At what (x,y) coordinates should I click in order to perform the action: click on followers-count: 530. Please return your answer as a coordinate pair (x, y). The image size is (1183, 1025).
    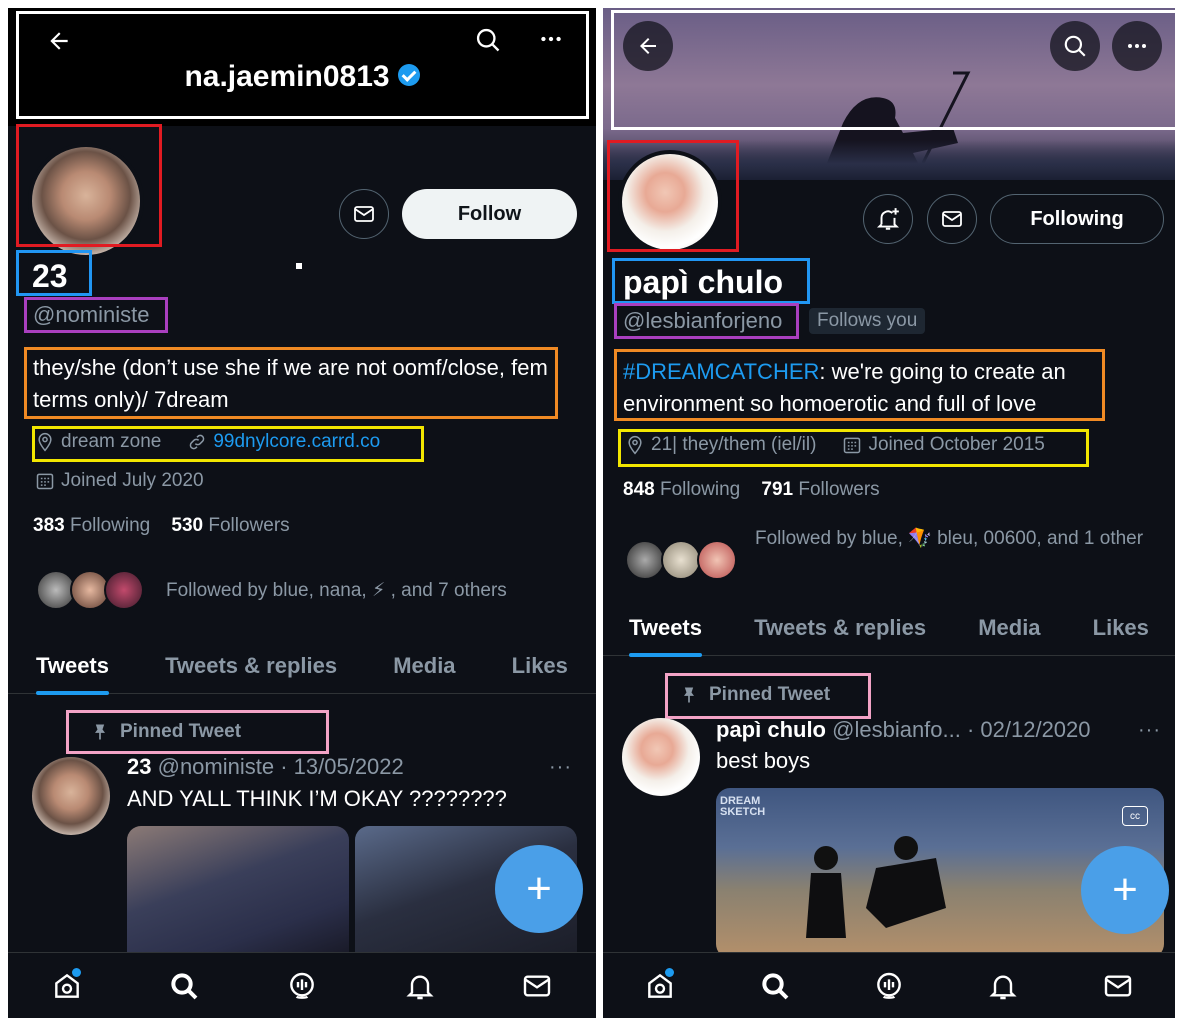
    Looking at the image, I should click on (187, 525).